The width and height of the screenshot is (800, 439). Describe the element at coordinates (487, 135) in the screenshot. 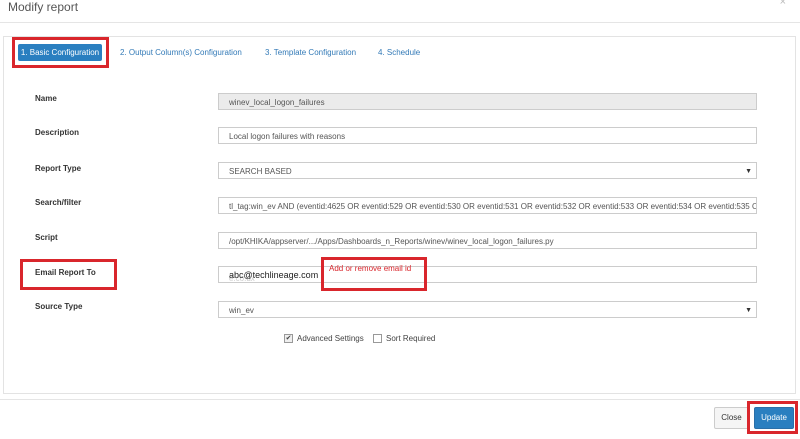

I see `description-field: Local logon failures with reasons` at that location.